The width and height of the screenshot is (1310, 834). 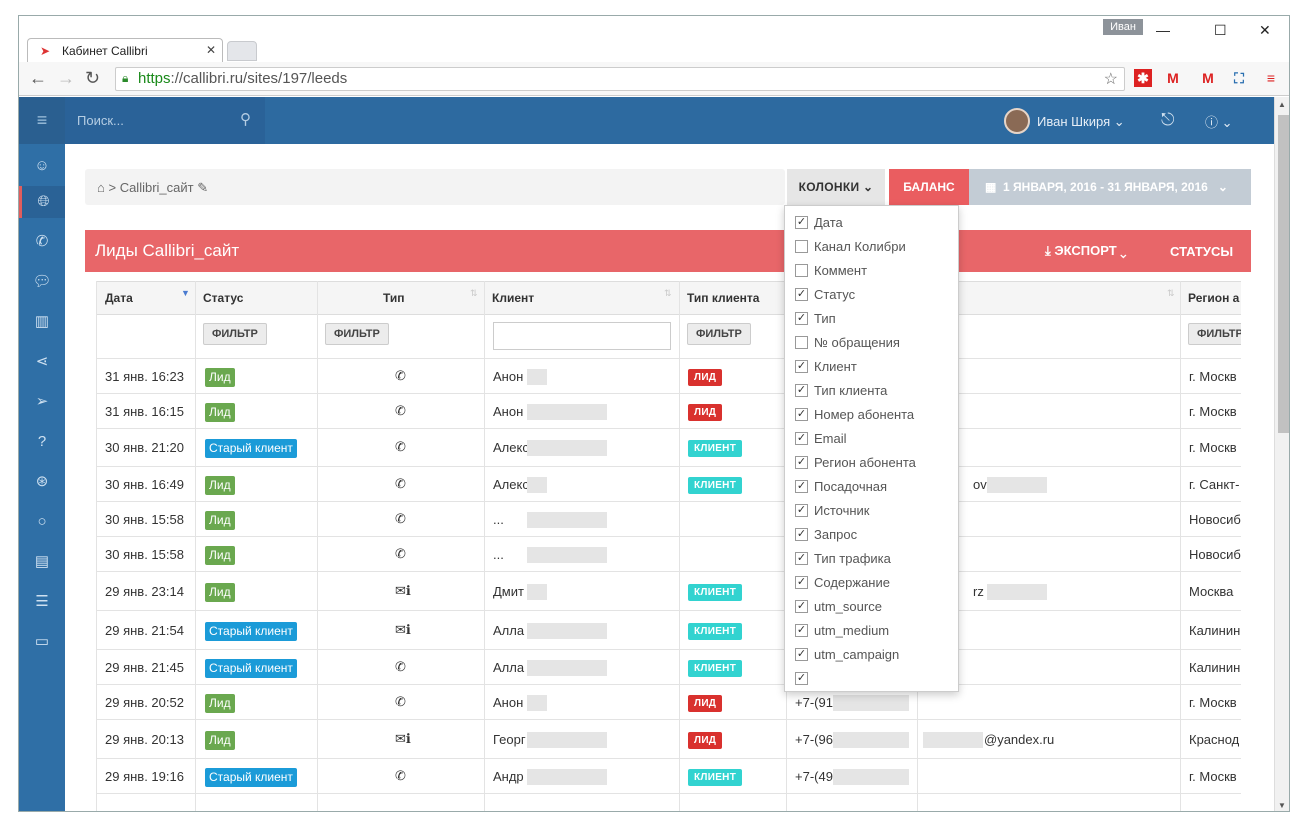 What do you see at coordinates (42, 166) in the screenshot?
I see `sidebar-users-icon: ☺` at bounding box center [42, 166].